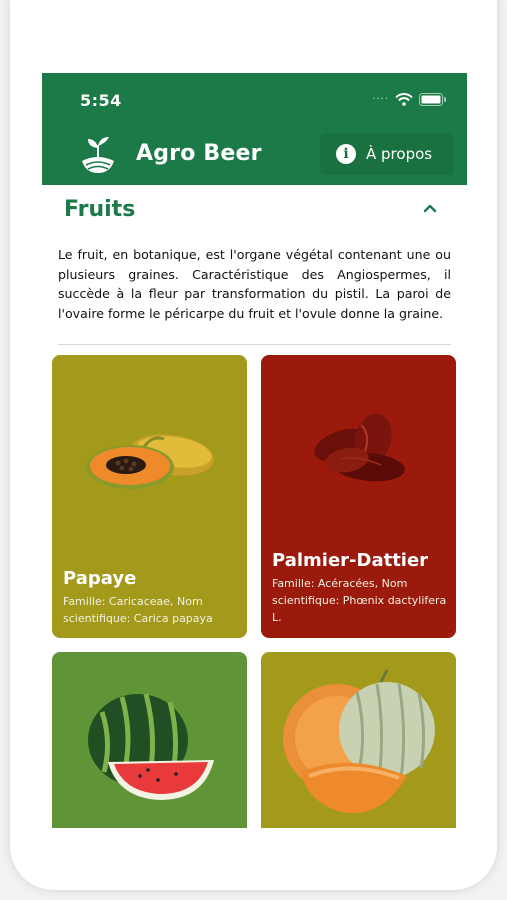 The width and height of the screenshot is (507, 900). What do you see at coordinates (100, 578) in the screenshot?
I see `card-name: Papaye` at bounding box center [100, 578].